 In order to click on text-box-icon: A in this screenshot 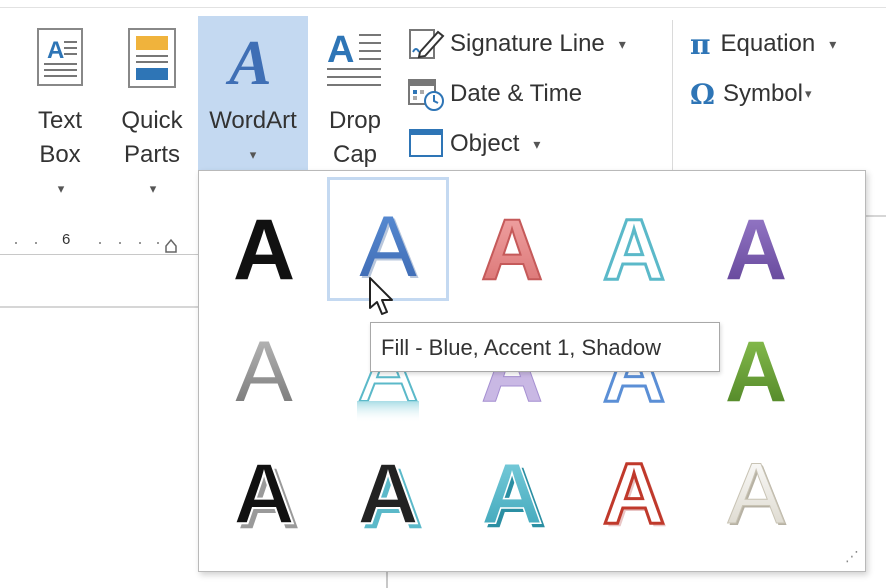, I will do `click(60, 59)`.